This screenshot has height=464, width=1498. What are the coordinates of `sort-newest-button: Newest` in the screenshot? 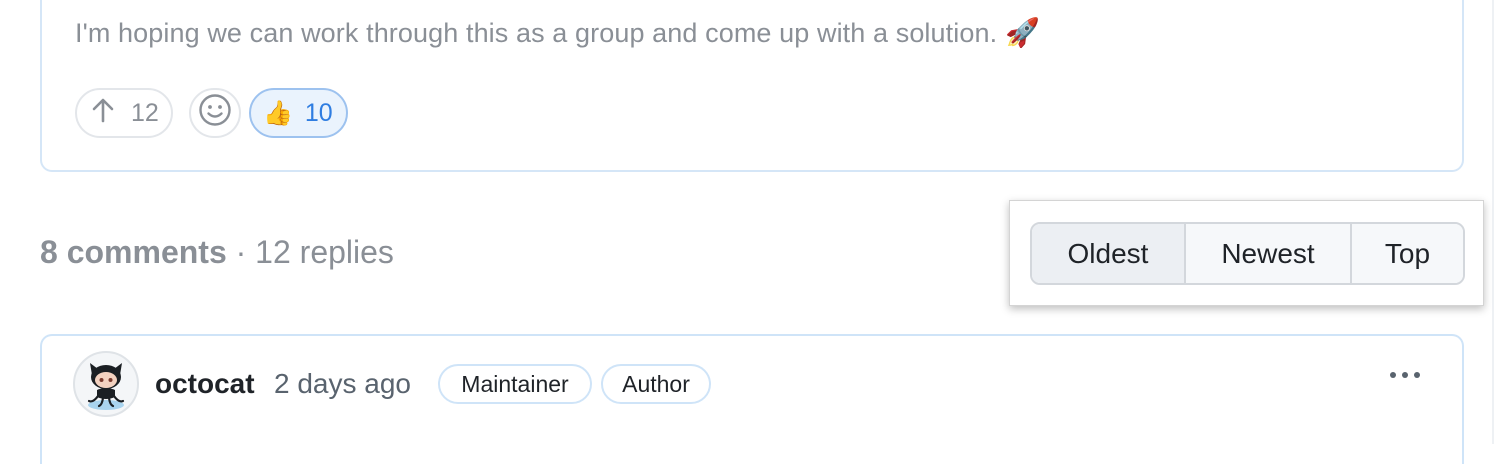 It's located at (1267, 253).